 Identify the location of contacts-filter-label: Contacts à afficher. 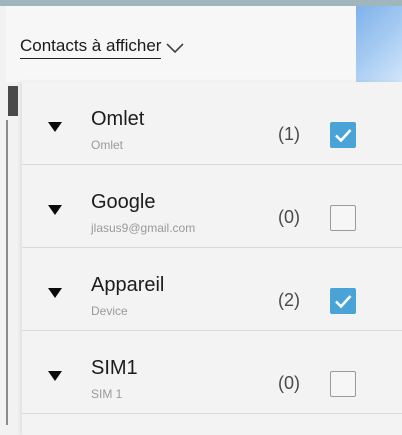
(91, 47).